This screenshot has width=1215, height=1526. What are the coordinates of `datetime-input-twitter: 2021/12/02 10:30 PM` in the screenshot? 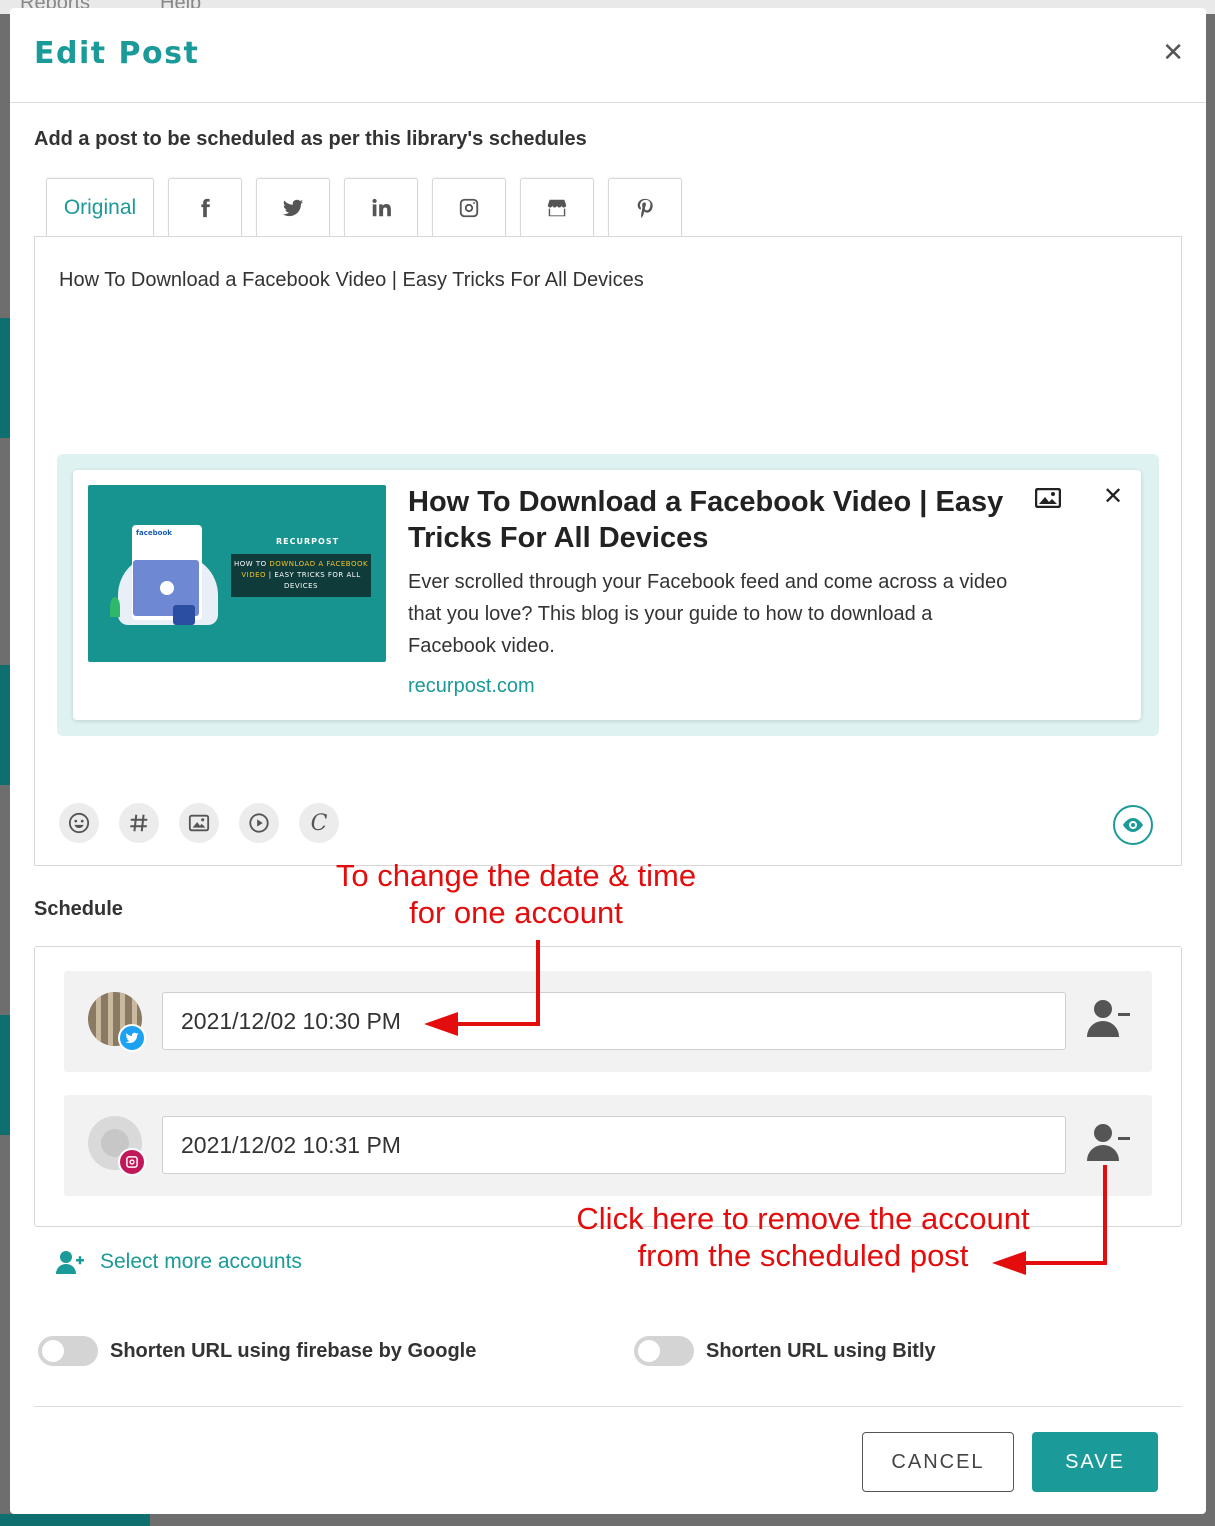 It's located at (614, 1021).